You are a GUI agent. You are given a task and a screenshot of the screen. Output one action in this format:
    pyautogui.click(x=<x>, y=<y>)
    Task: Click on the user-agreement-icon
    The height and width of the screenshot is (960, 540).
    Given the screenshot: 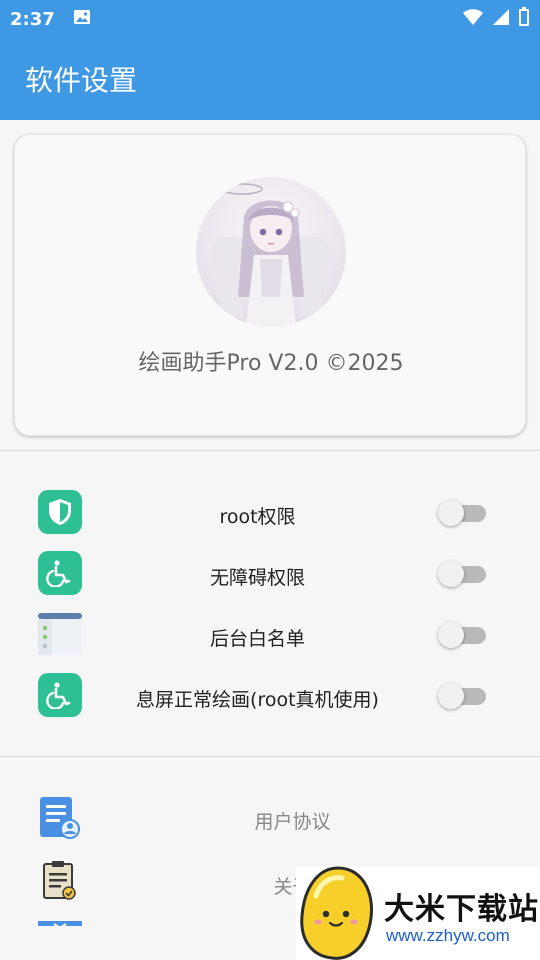 What is the action you would take?
    pyautogui.click(x=60, y=819)
    